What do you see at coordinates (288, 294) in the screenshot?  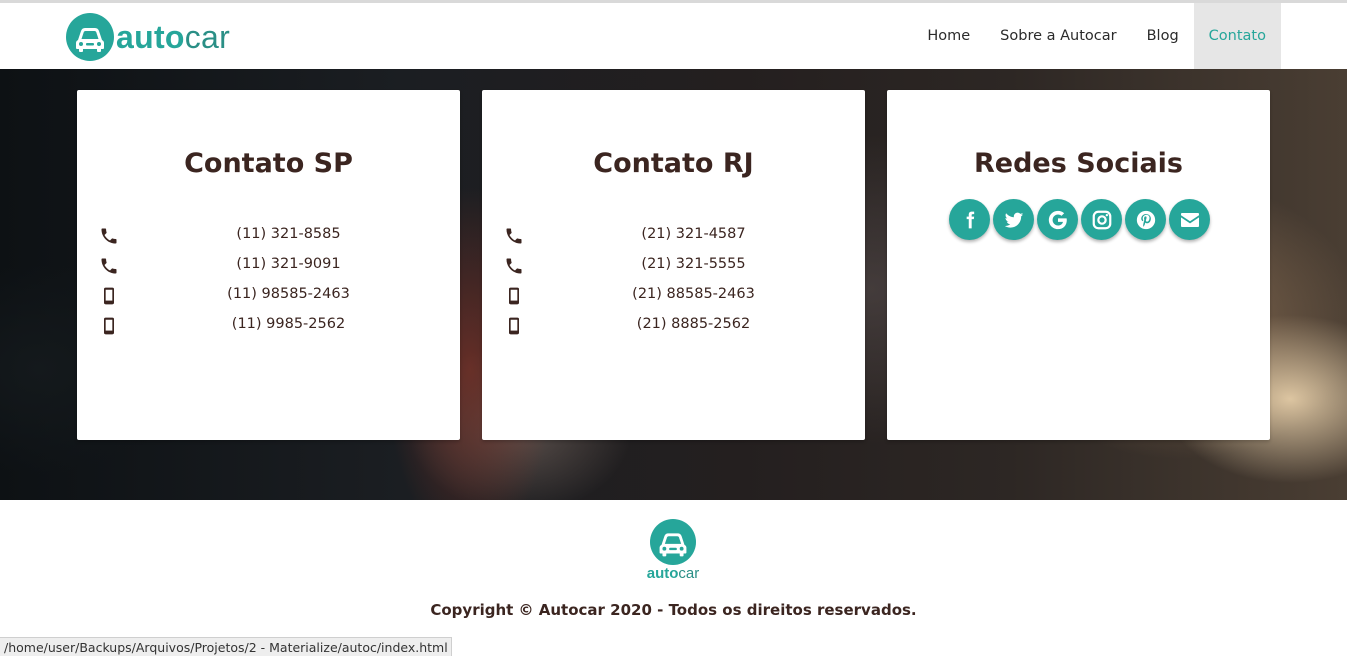 I see `phone-number: (11) 98585-2463` at bounding box center [288, 294].